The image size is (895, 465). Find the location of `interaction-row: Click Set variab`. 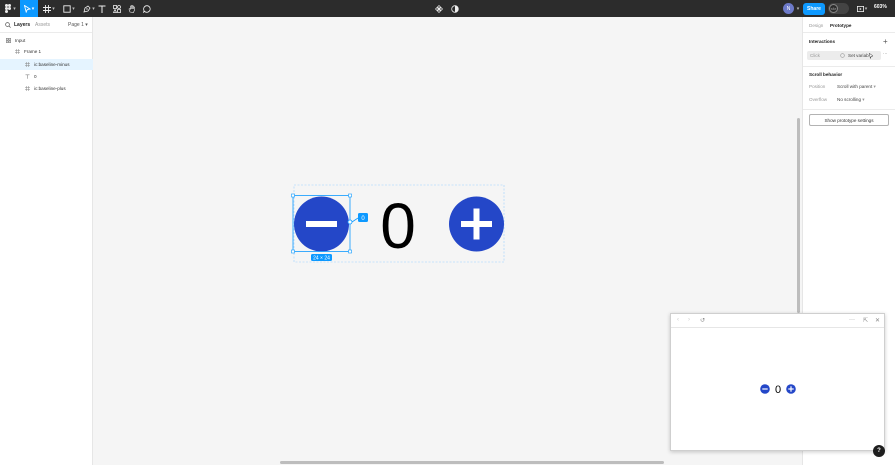

interaction-row: Click Set variab is located at coordinates (844, 55).